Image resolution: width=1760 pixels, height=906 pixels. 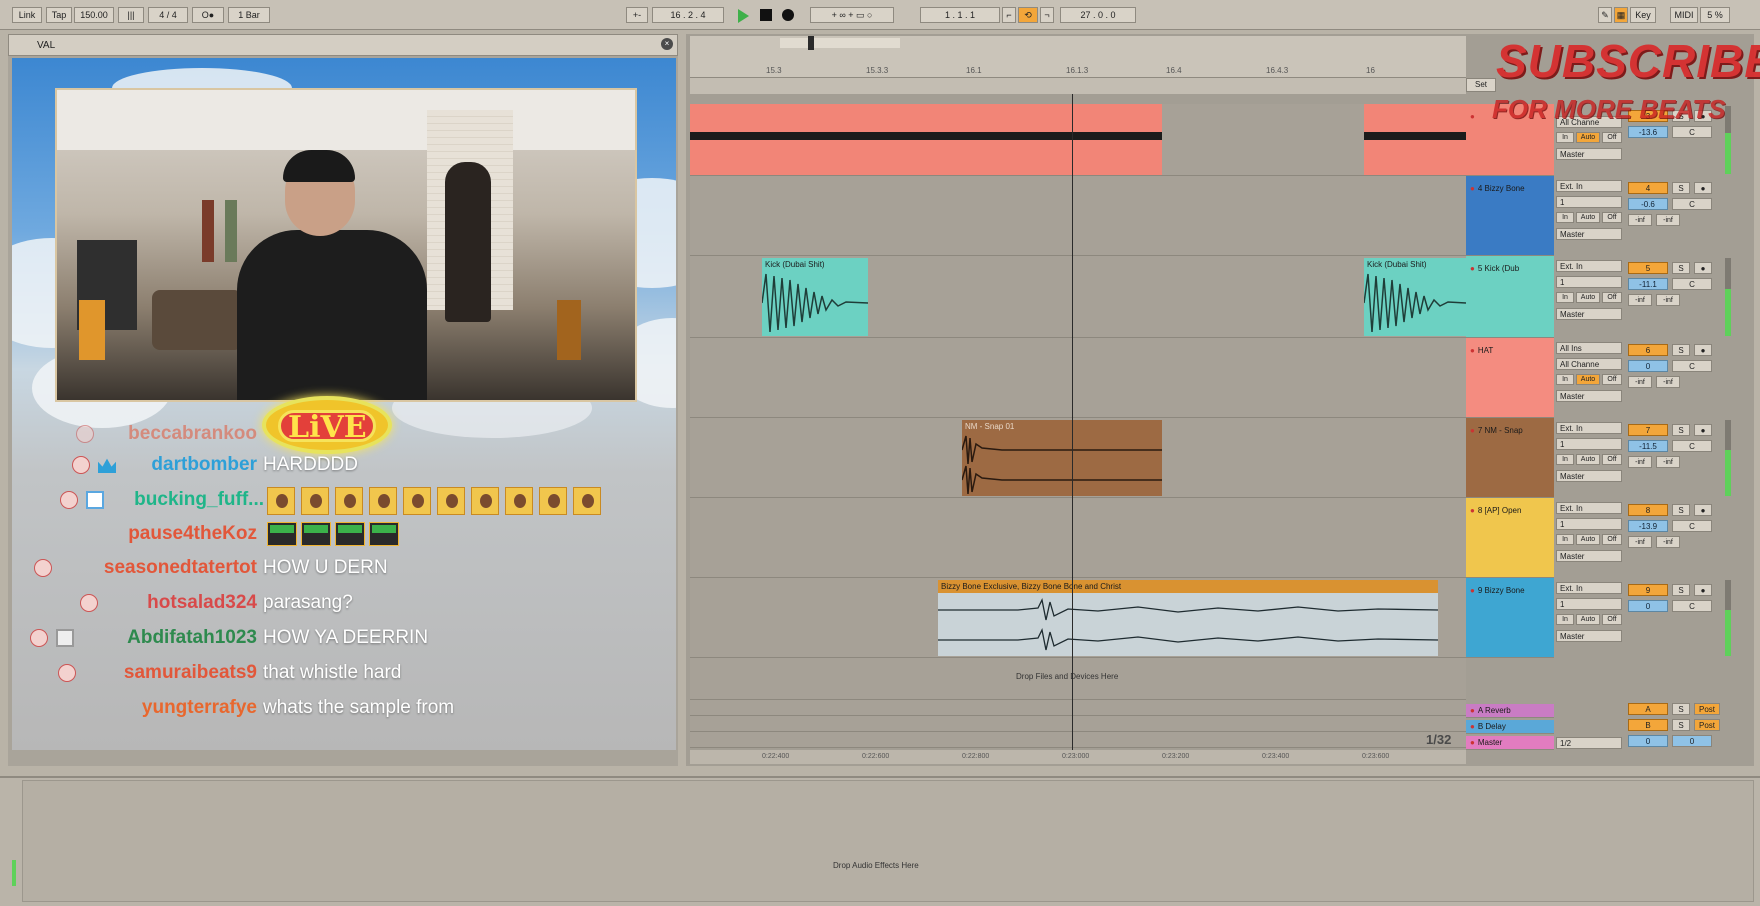 What do you see at coordinates (1078, 740) in the screenshot?
I see `master-lane: 1/32` at bounding box center [1078, 740].